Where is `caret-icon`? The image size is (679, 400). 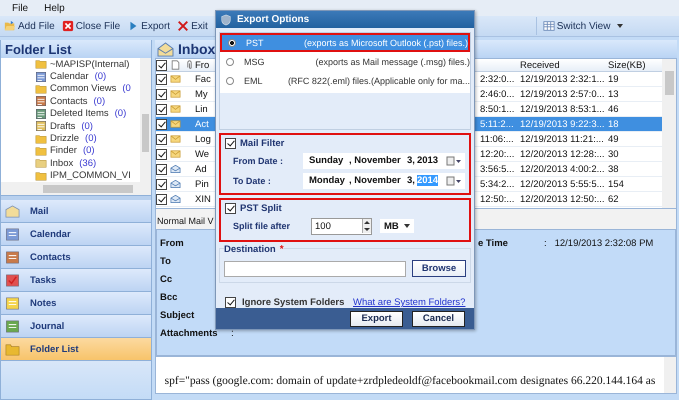 caret-icon is located at coordinates (620, 26).